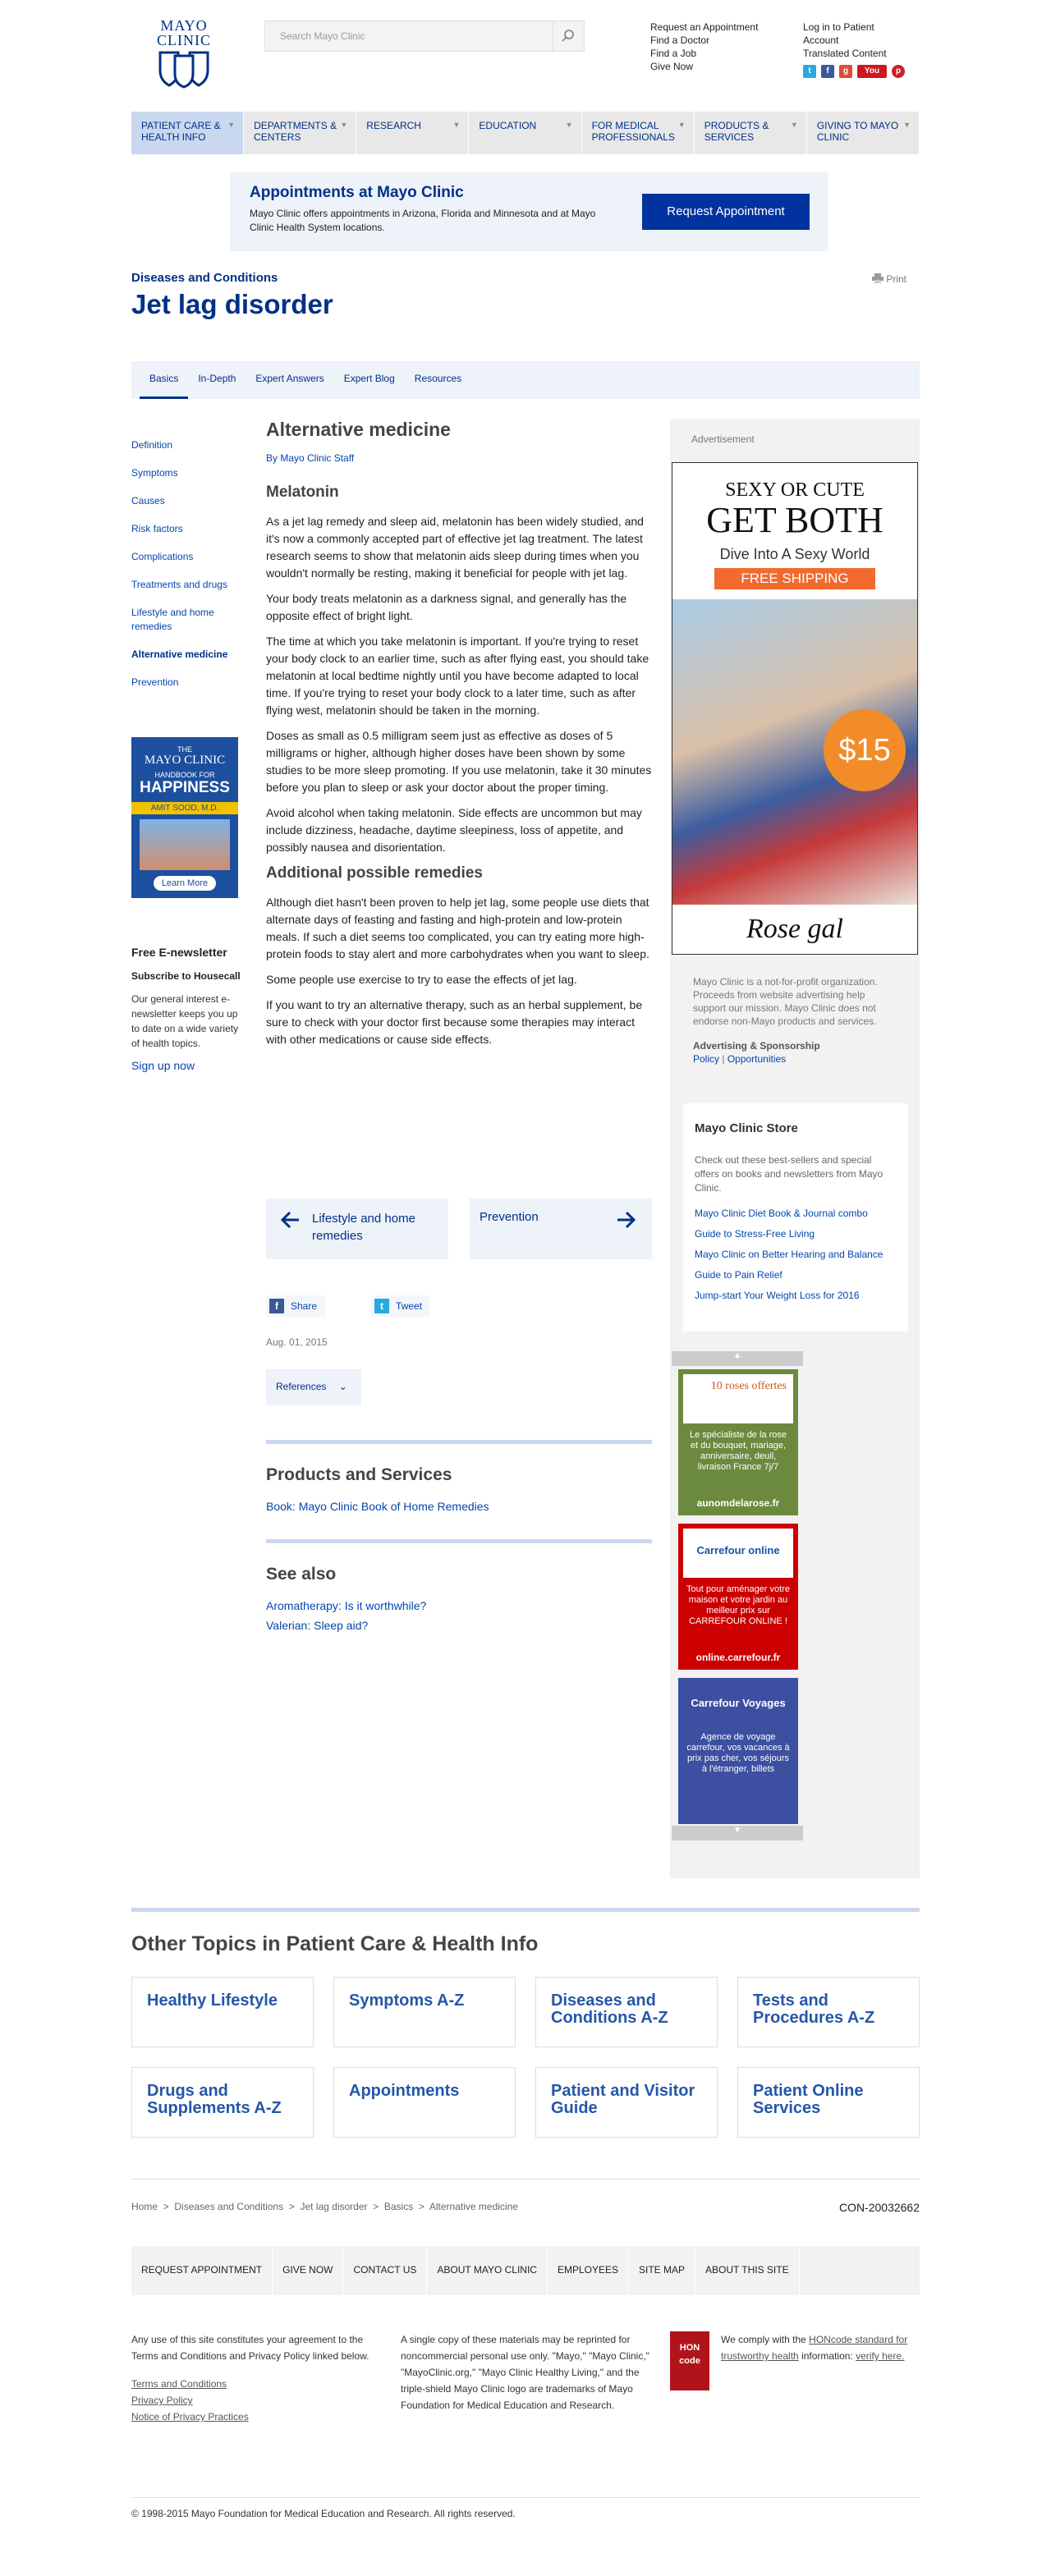  What do you see at coordinates (845, 41) in the screenshot?
I see `login-link-line2: Account` at bounding box center [845, 41].